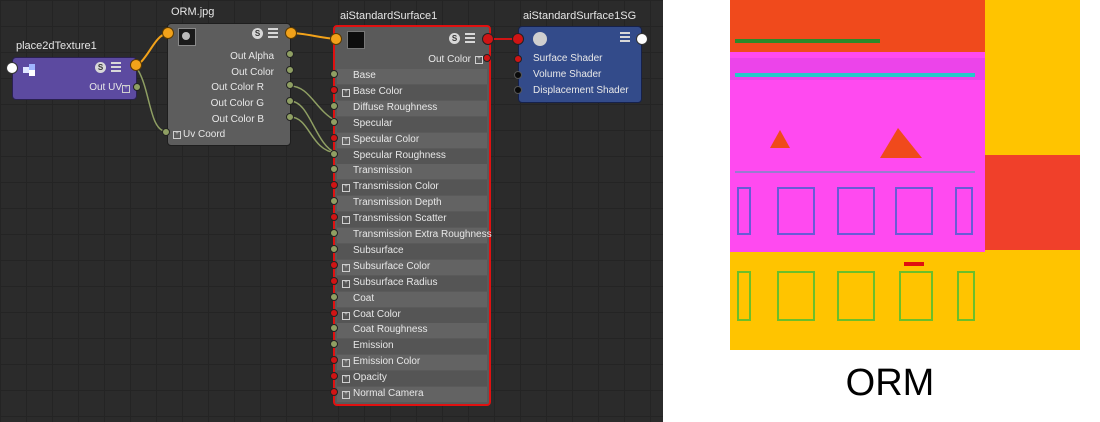 The height and width of the screenshot is (422, 1100). I want to click on surface-attr-row: Transmission Depth, so click(412, 204).